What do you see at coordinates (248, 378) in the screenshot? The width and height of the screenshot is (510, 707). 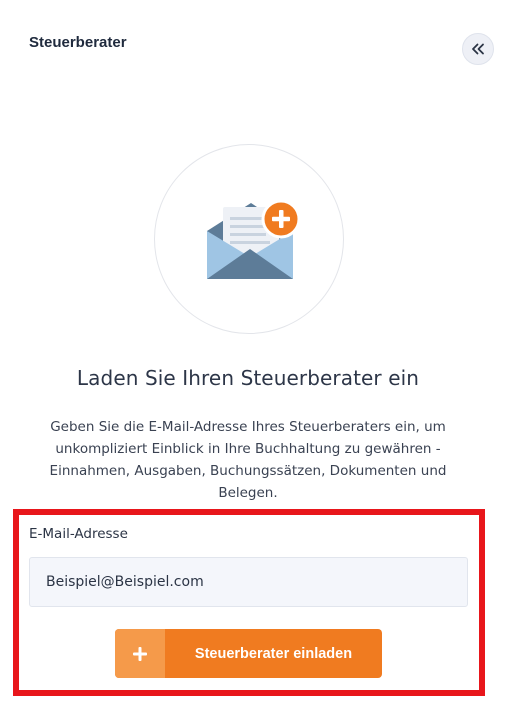 I see `page-heading: Laden Sie Ihren Steuerberater ein` at bounding box center [248, 378].